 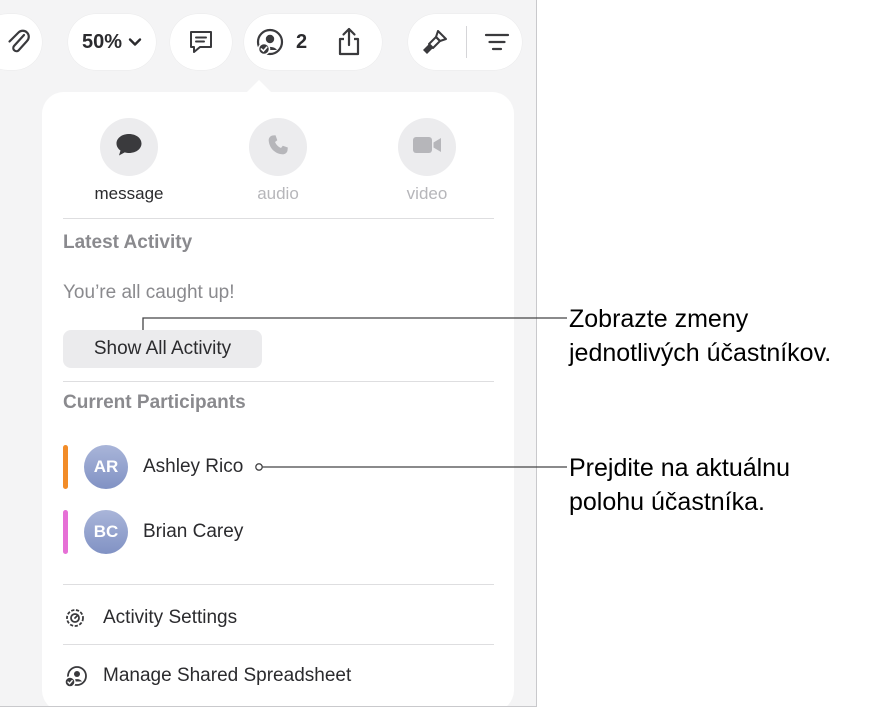 I want to click on format-brush-icon, so click(x=435, y=42).